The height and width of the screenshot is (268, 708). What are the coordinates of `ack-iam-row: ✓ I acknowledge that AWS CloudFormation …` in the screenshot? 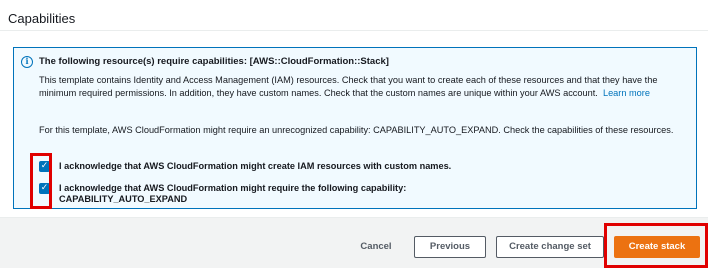 It's located at (245, 166).